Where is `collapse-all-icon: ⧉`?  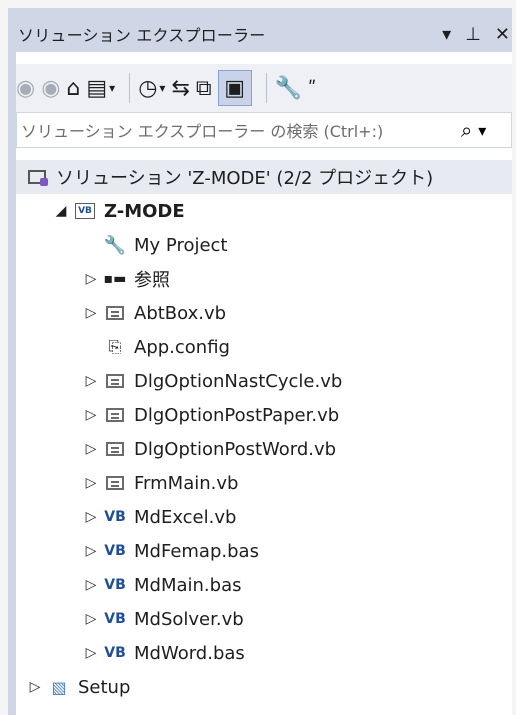
collapse-all-icon: ⧉ is located at coordinates (203, 88).